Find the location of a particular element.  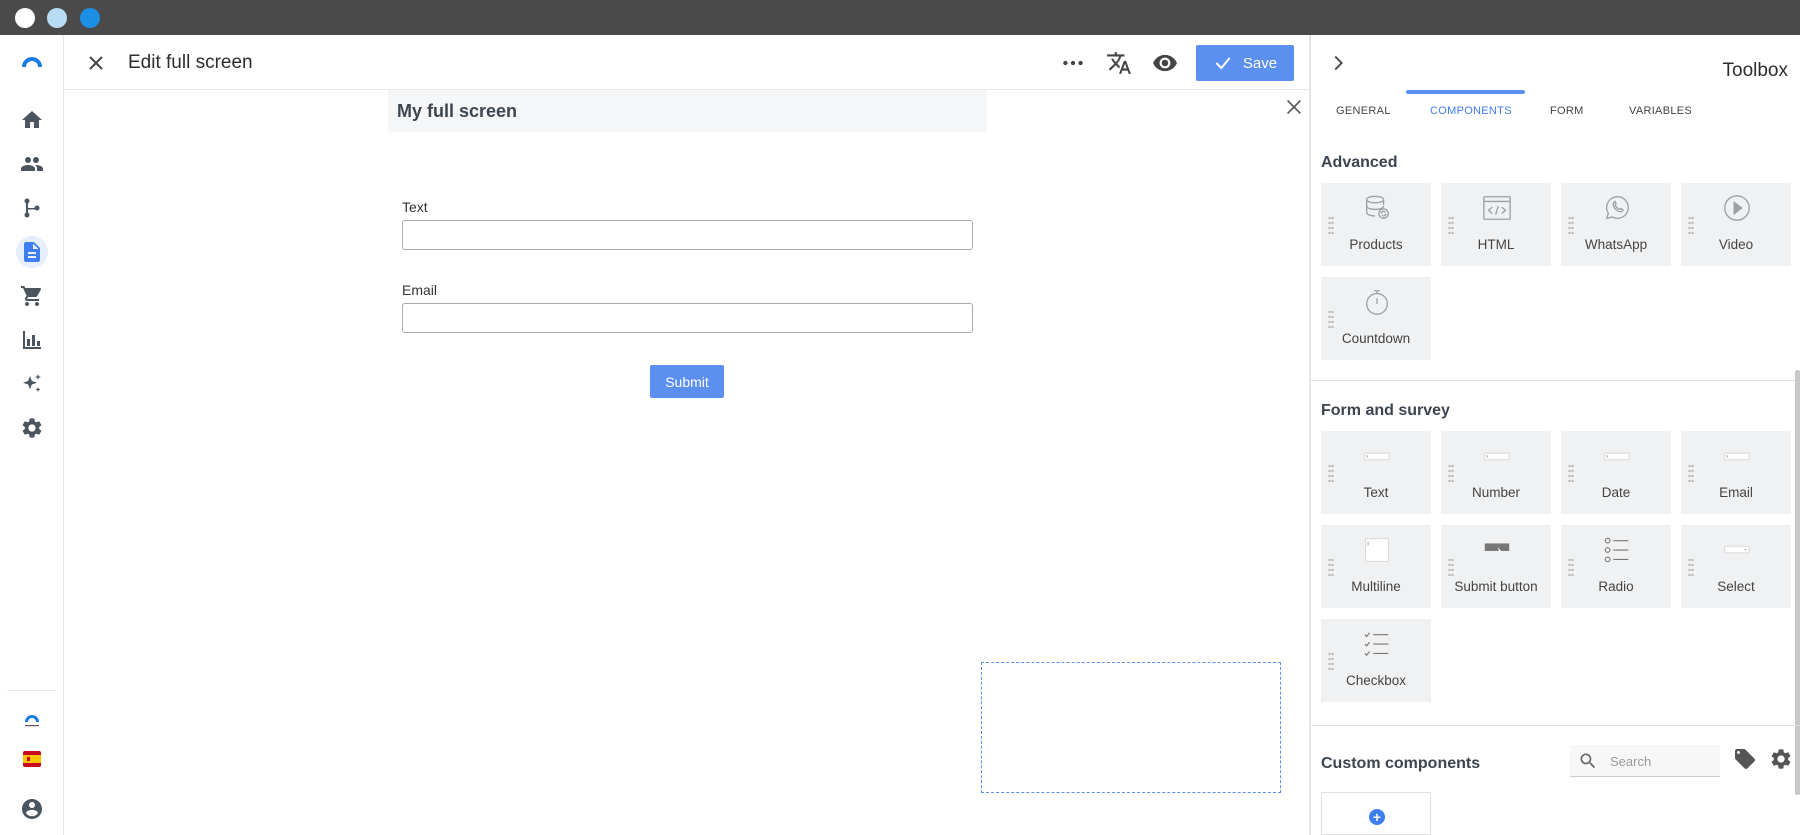

component-tile-video: Video is located at coordinates (1736, 224).